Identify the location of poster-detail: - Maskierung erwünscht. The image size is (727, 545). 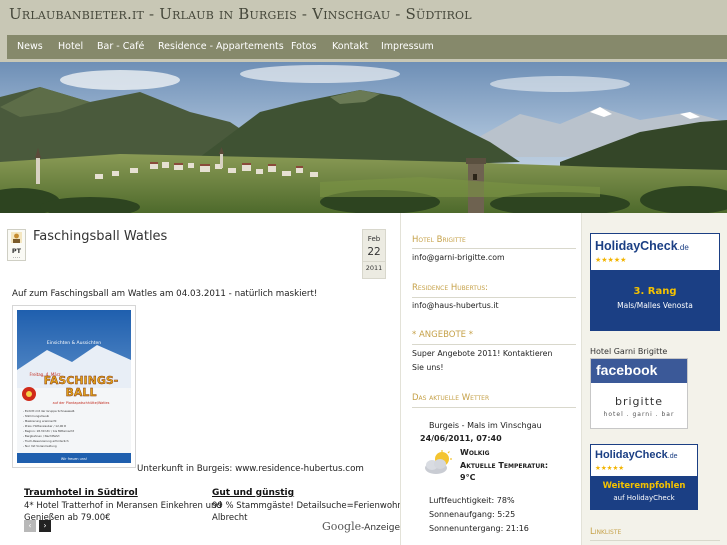
(40, 421).